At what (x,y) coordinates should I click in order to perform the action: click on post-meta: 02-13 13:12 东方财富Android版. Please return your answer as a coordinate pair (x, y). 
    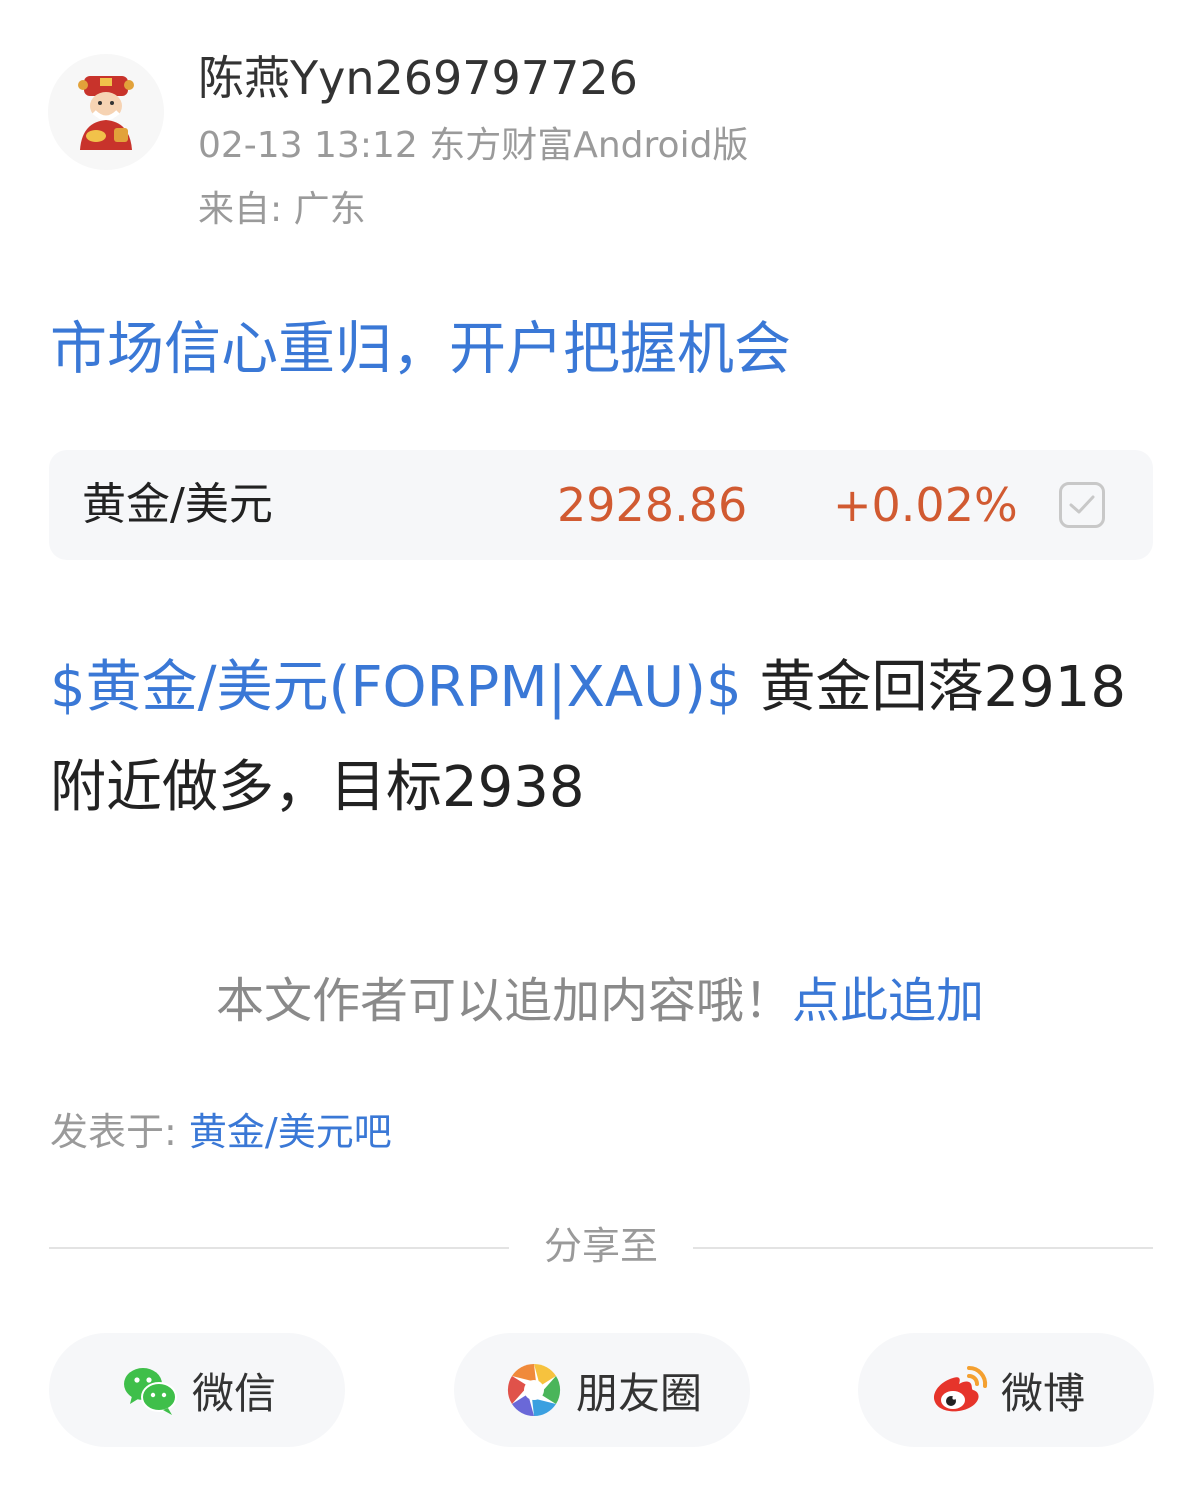
    Looking at the image, I should click on (473, 145).